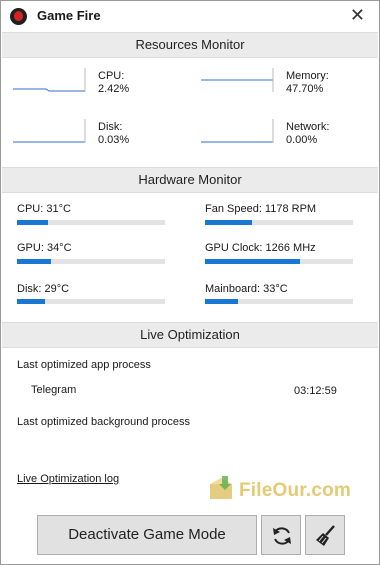  Describe the element at coordinates (54, 390) in the screenshot. I see `last-app-process-name: Telegram` at that location.